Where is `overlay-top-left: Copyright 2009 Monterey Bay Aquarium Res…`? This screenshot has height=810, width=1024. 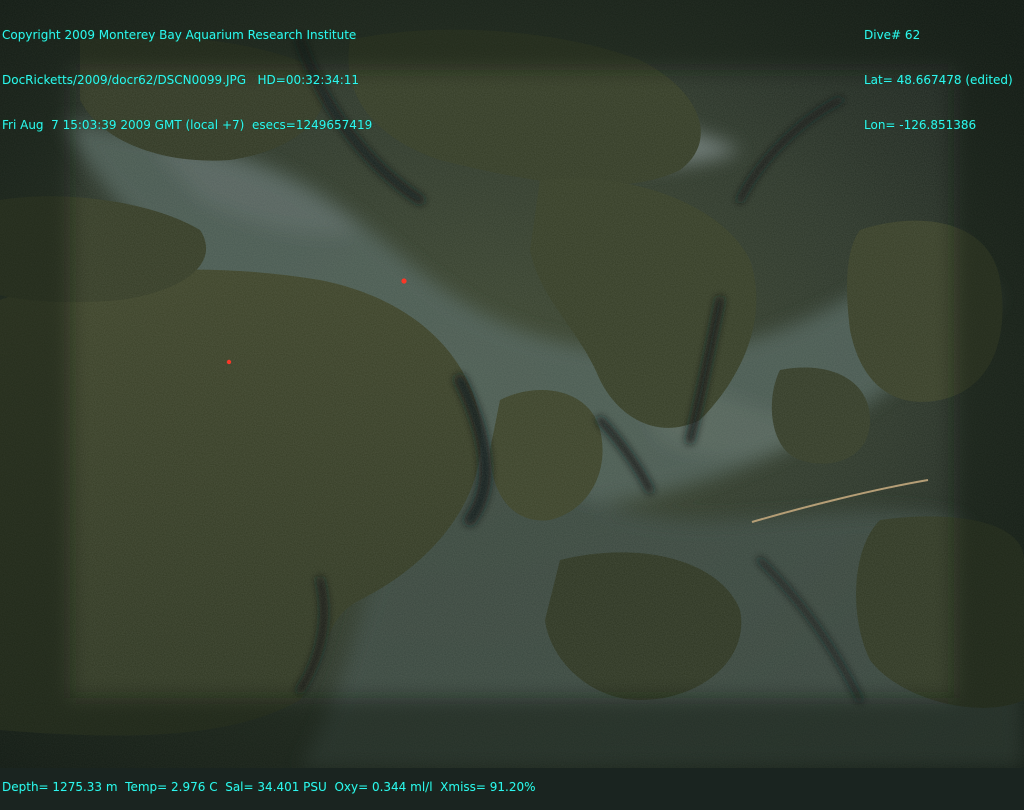
overlay-top-left: Copyright 2009 Monterey Bay Aquarium Res… is located at coordinates (187, 74).